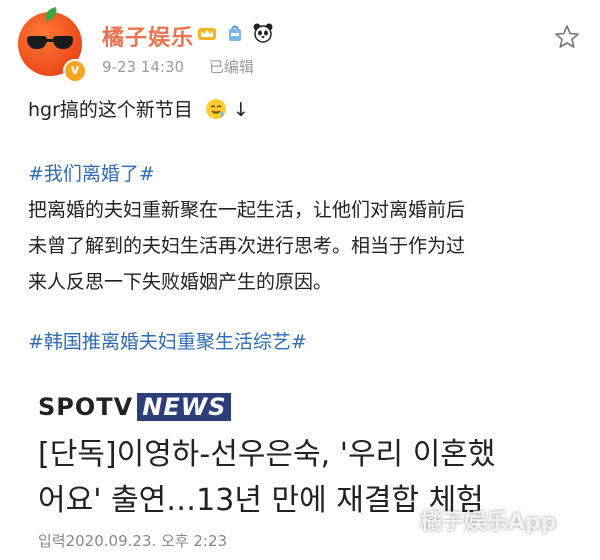  Describe the element at coordinates (567, 37) in the screenshot. I see `star-icon` at that location.